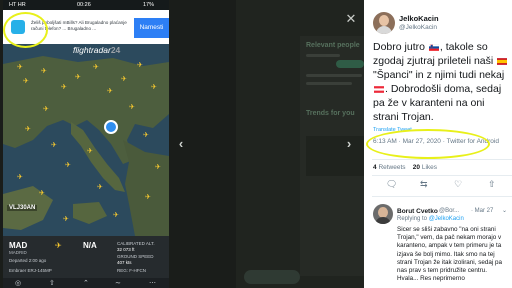  What do you see at coordinates (458, 184) in the screenshot?
I see `heart-icon: ♡` at bounding box center [458, 184].